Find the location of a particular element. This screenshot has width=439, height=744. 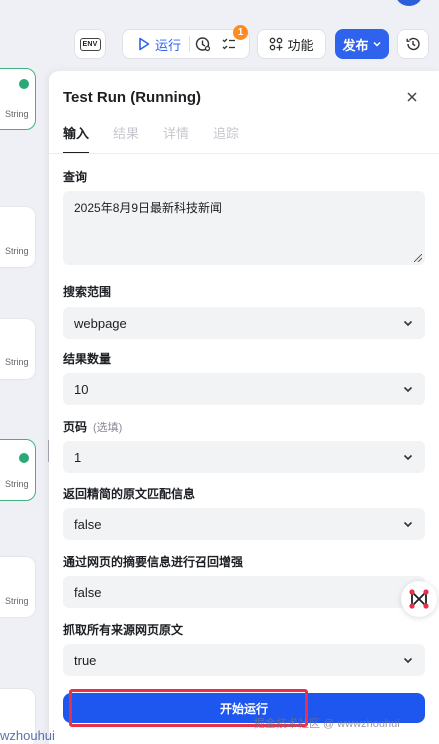

history-button is located at coordinates (413, 44).